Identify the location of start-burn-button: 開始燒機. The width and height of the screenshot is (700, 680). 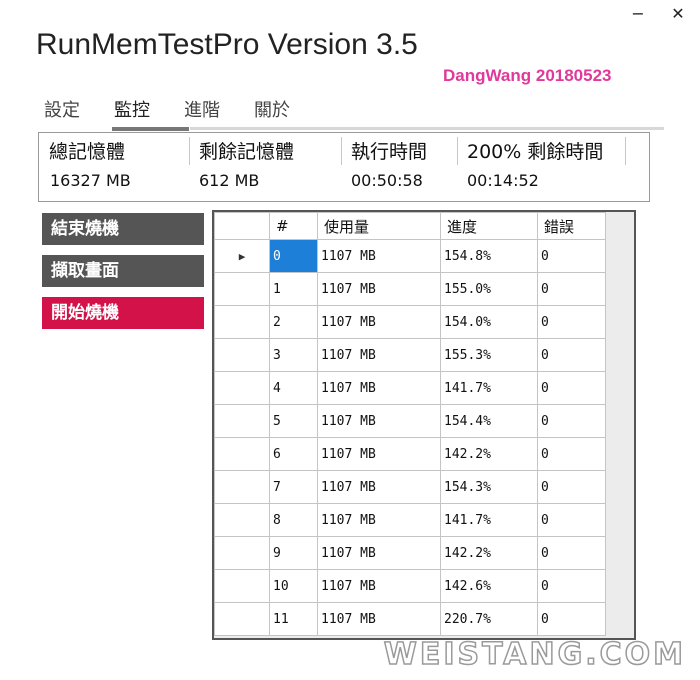
(123, 313).